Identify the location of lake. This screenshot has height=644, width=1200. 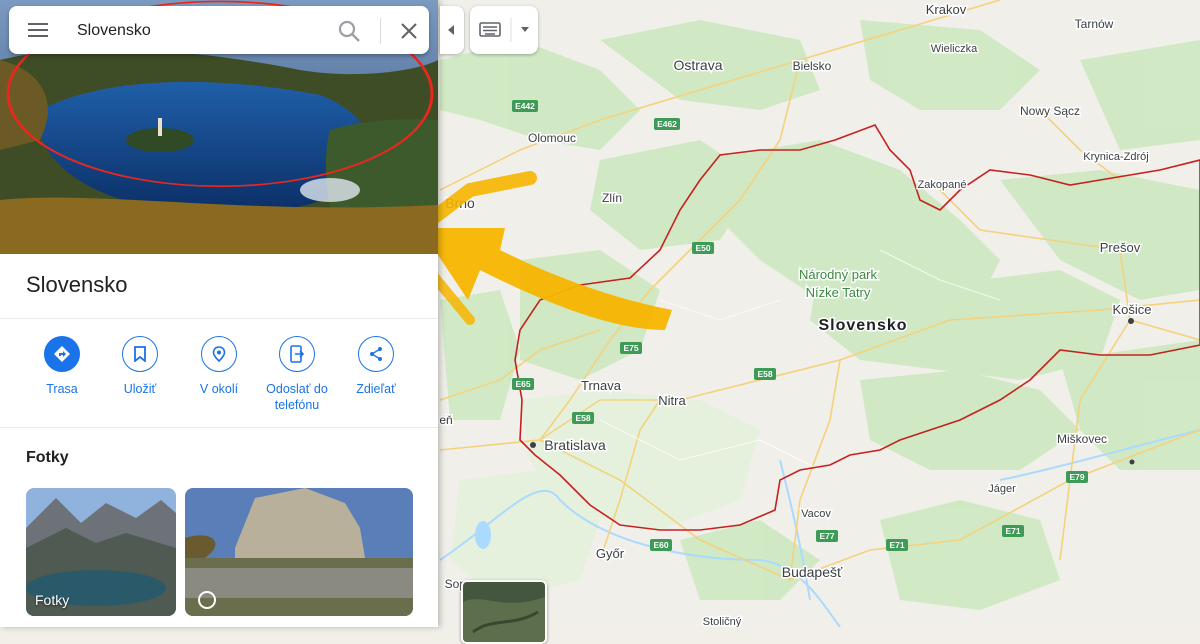
(483, 535).